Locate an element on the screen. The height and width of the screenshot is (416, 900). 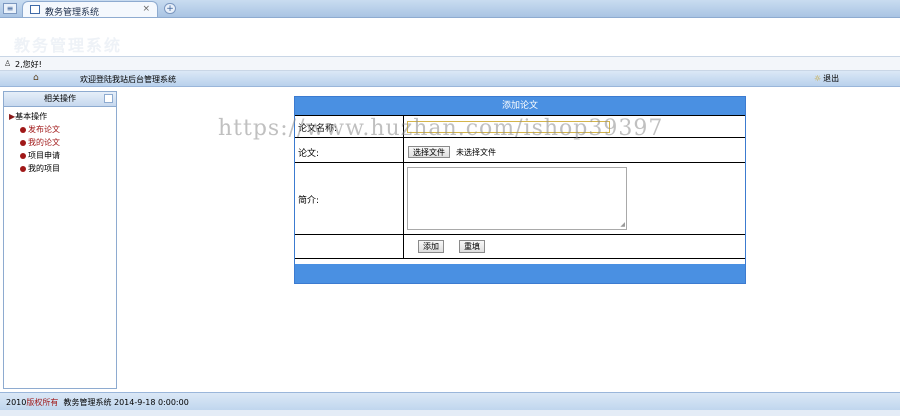
paper-title-input is located at coordinates (508, 127).